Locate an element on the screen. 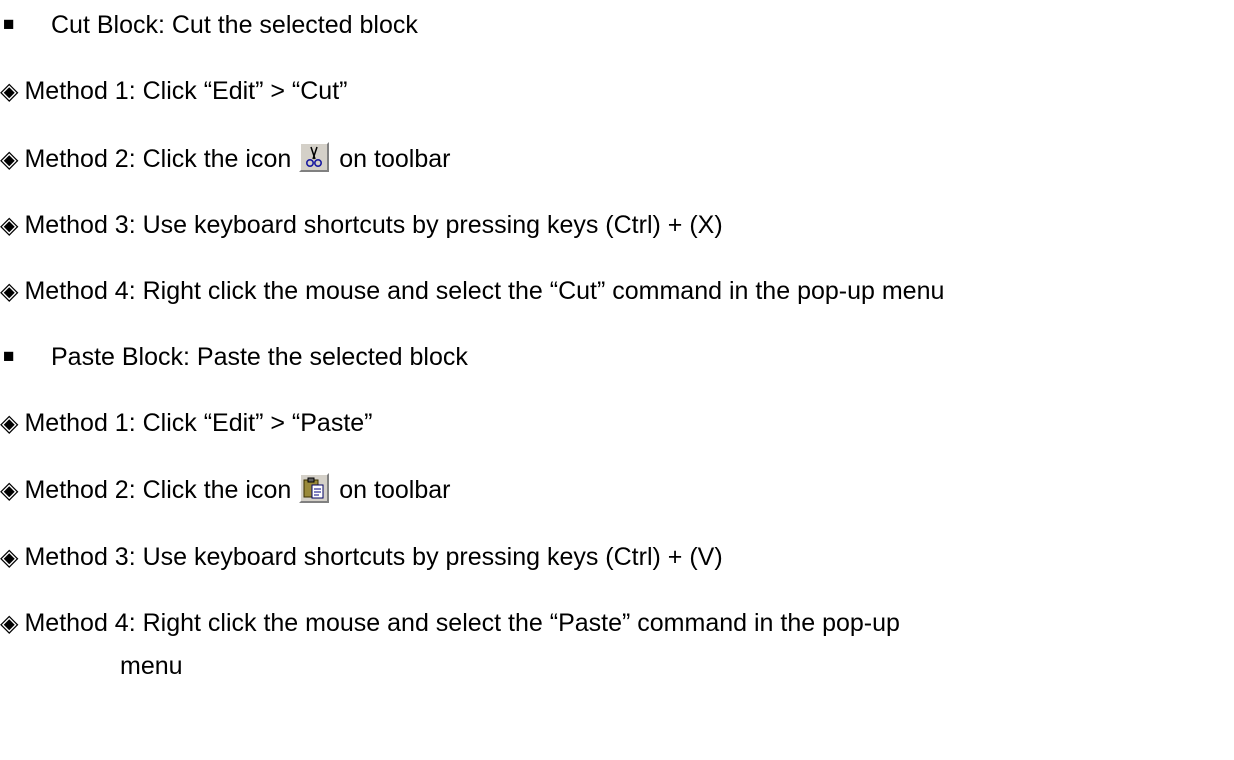 The height and width of the screenshot is (760, 1234). method-text: Method 1: Click “Edit” > “Paste” is located at coordinates (198, 423).